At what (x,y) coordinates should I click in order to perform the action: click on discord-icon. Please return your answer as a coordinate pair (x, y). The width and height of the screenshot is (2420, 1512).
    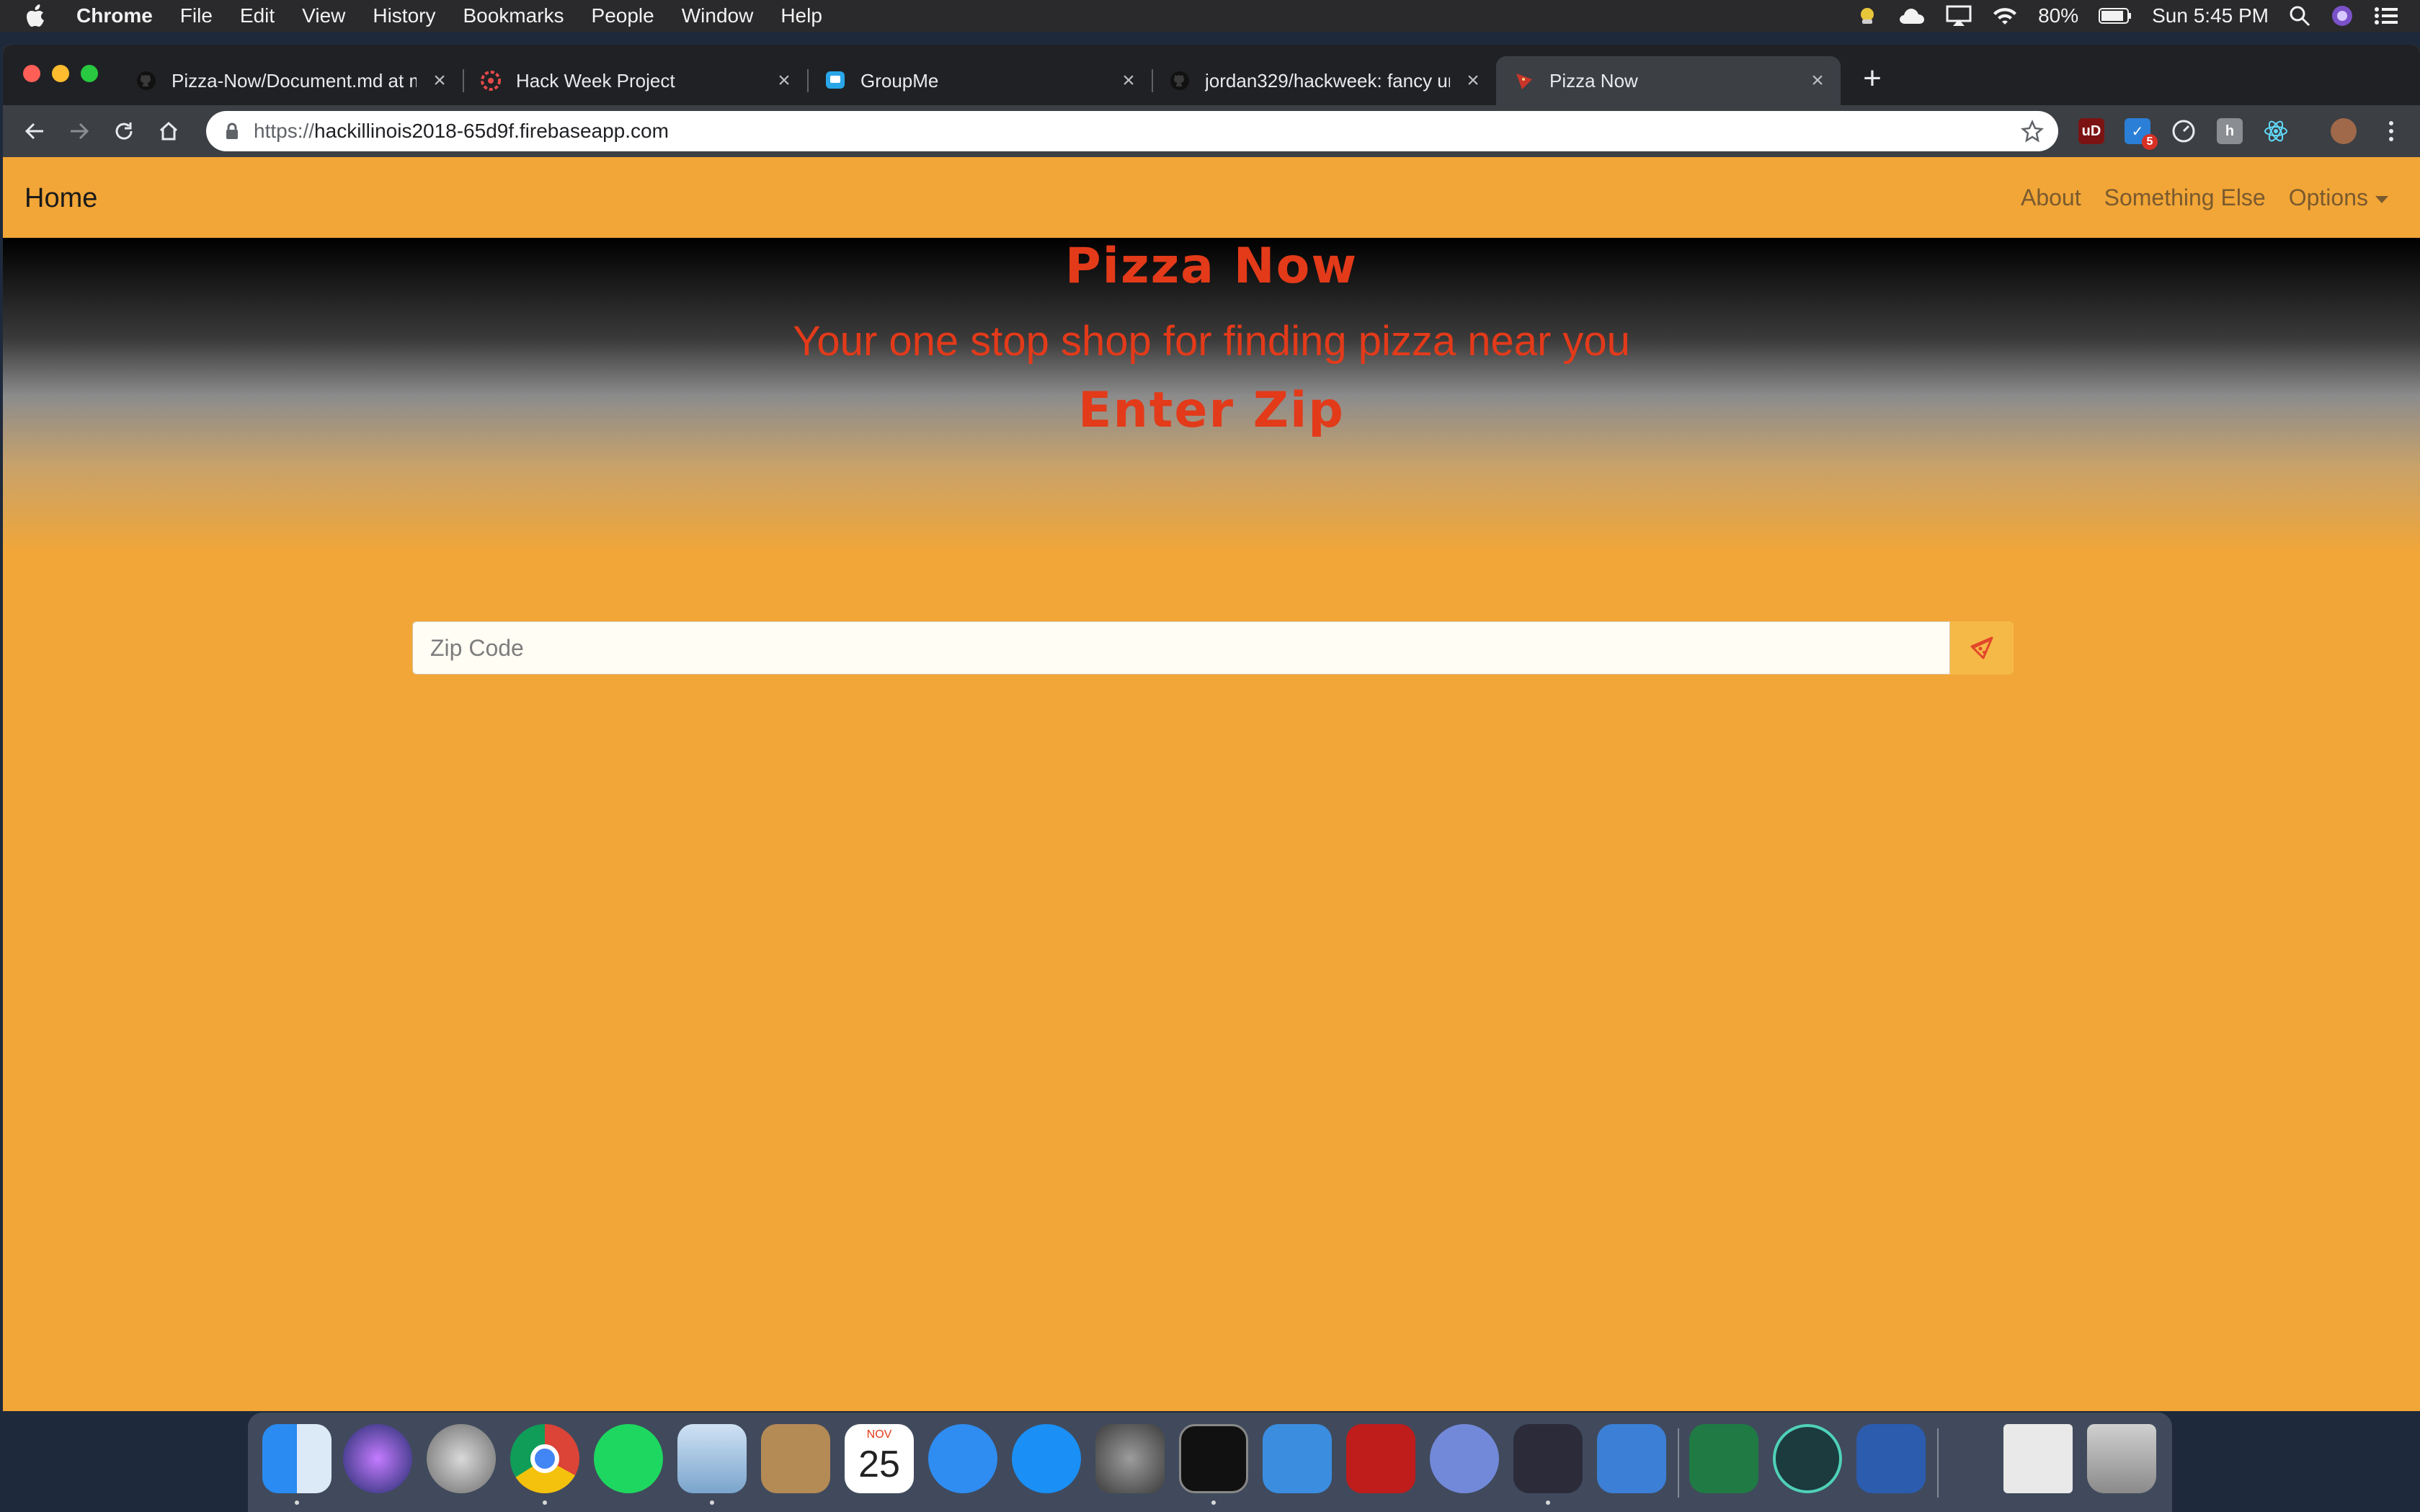
    Looking at the image, I should click on (1464, 1459).